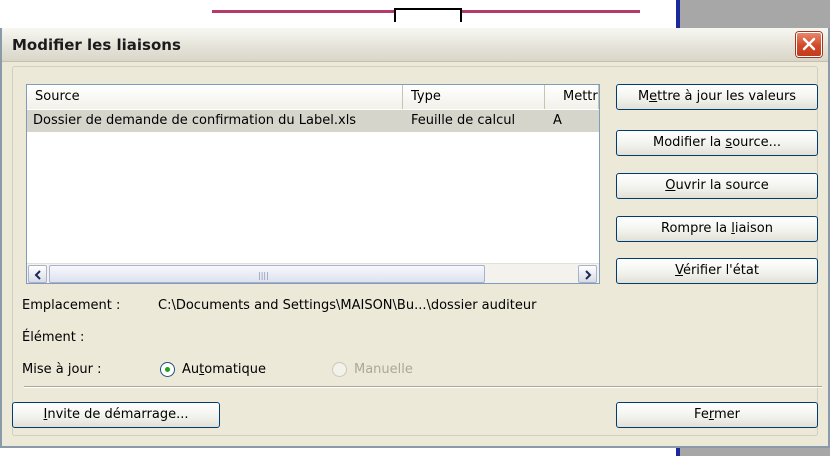 Image resolution: width=830 pixels, height=456 pixels. I want to click on column-header-source: Source, so click(215, 97).